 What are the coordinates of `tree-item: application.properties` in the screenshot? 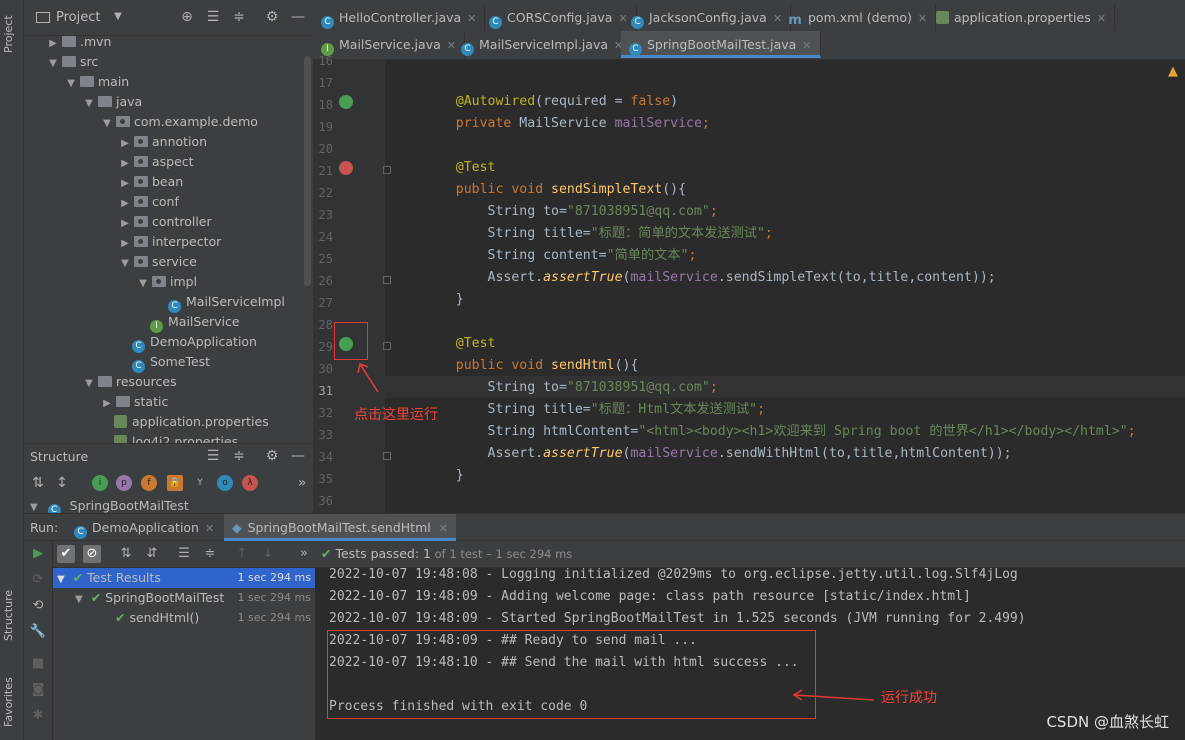 It's located at (184, 422).